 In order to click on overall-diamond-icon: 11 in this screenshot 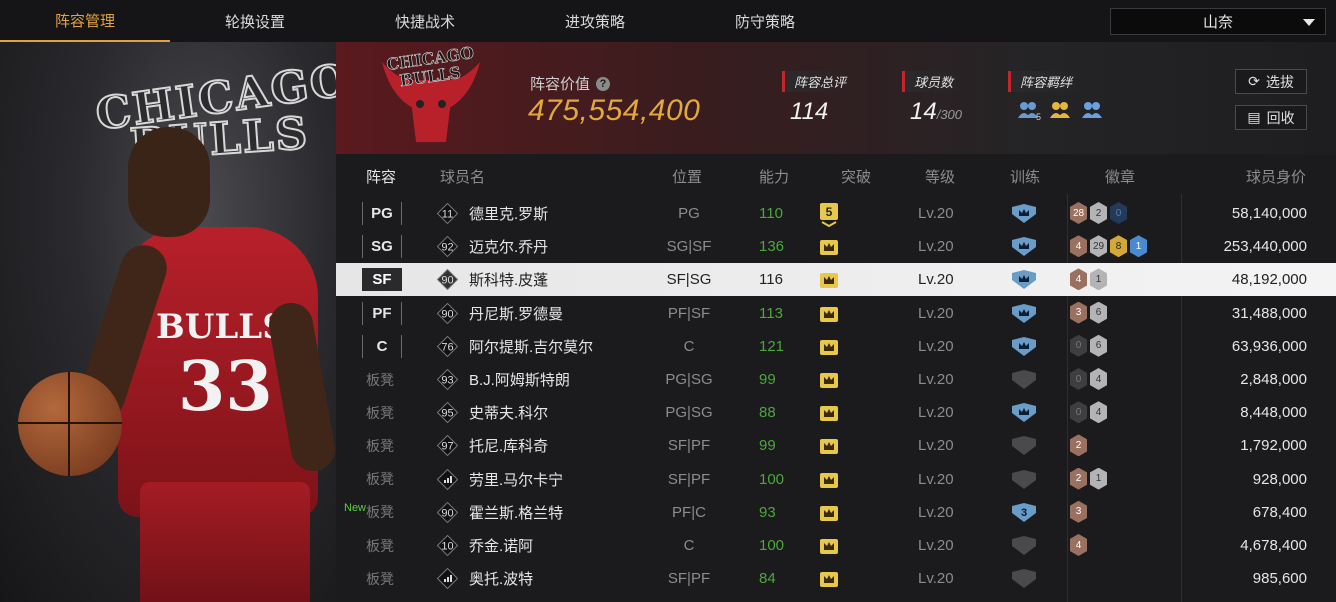, I will do `click(447, 213)`.